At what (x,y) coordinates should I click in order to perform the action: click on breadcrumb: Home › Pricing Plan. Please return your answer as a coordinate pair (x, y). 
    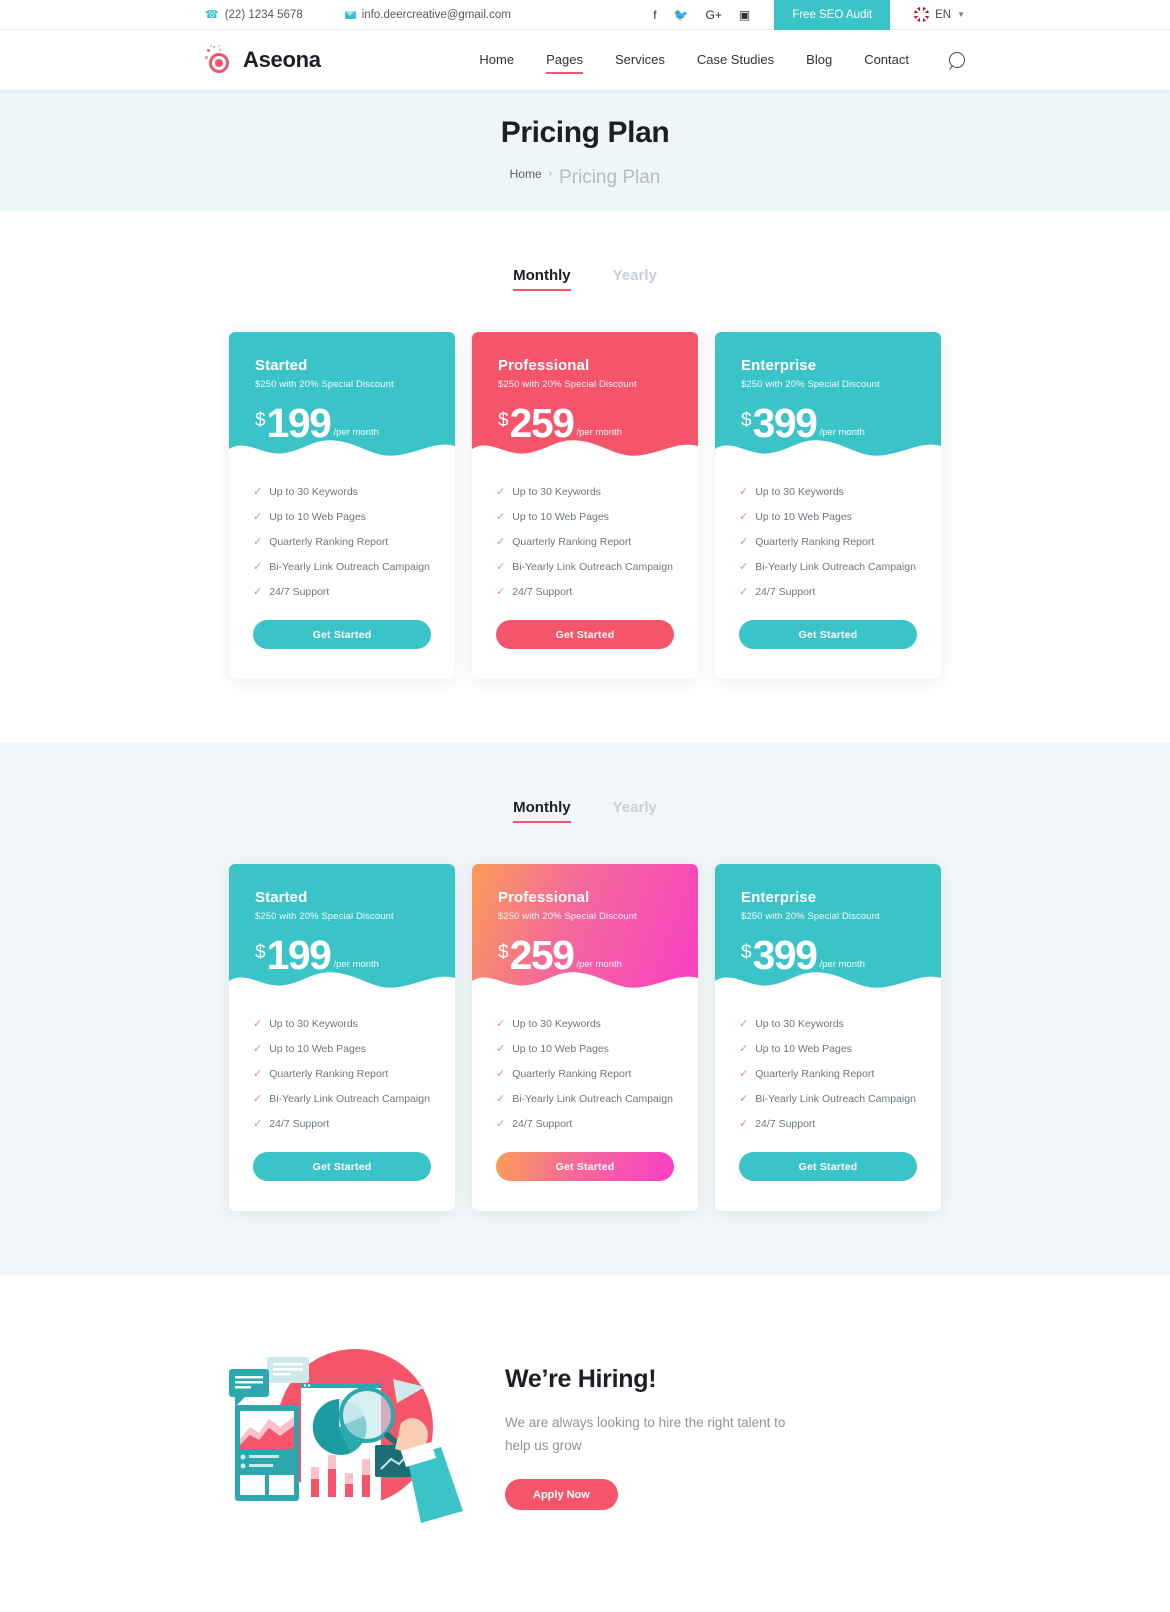
    Looking at the image, I should click on (585, 174).